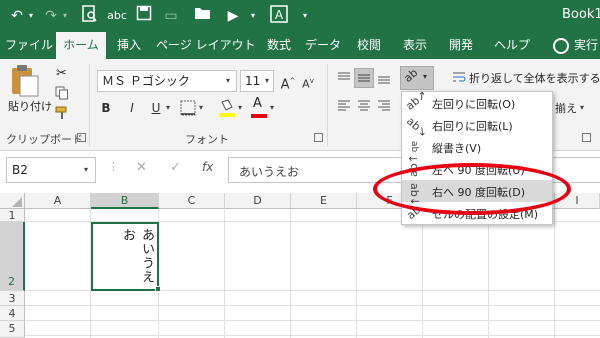 This screenshot has height=338, width=600. I want to click on font-name-dropdown-icon: ▾, so click(228, 81).